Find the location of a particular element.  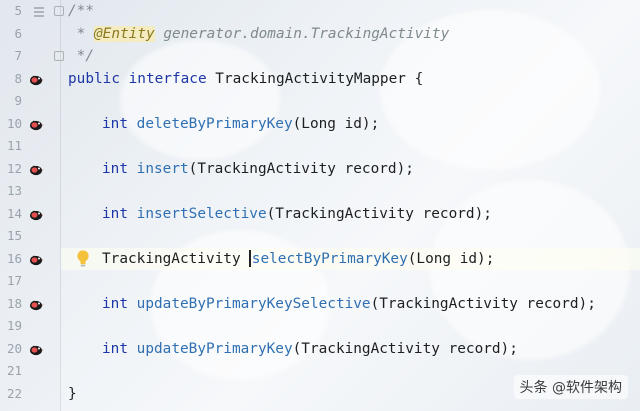

code-text: int insert(TrackingActivity record); is located at coordinates (258, 169).